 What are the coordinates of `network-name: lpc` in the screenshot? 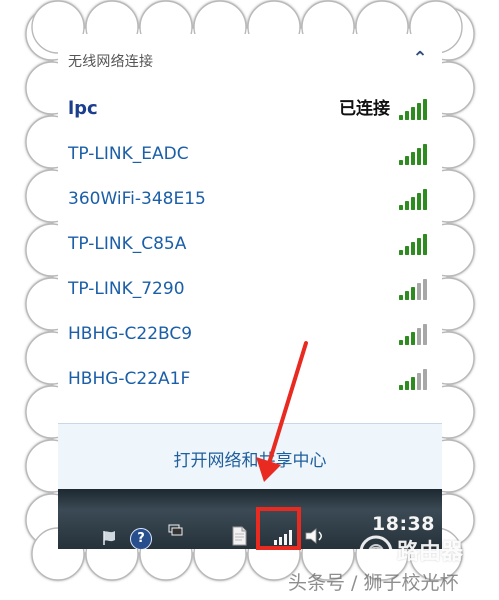 It's located at (83, 108).